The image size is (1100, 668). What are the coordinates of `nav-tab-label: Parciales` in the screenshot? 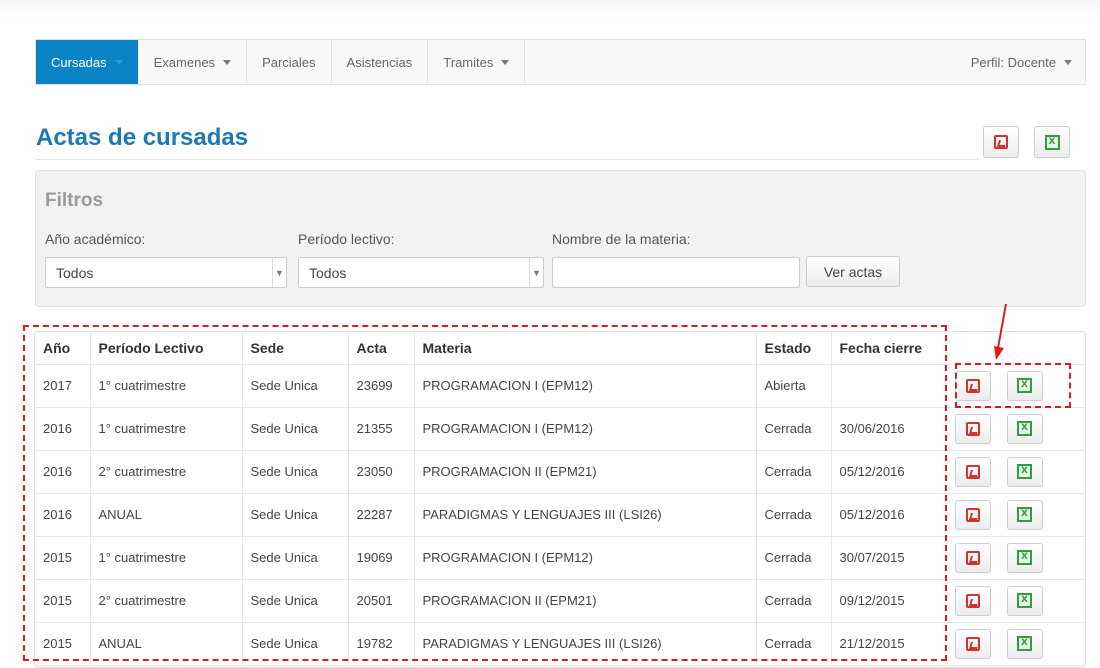 It's located at (289, 62).